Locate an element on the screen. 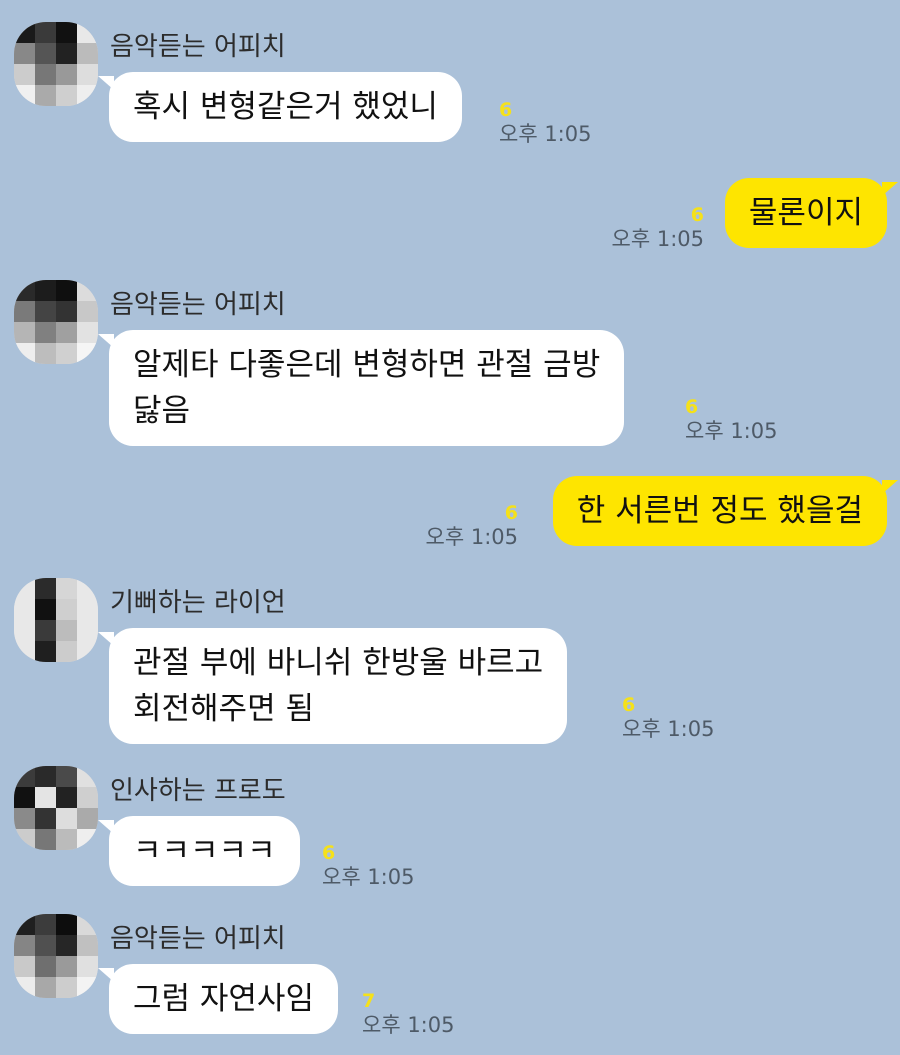  message-text-line: 관절 부에 바니쉬 한방울 바르고 is located at coordinates (338, 663).